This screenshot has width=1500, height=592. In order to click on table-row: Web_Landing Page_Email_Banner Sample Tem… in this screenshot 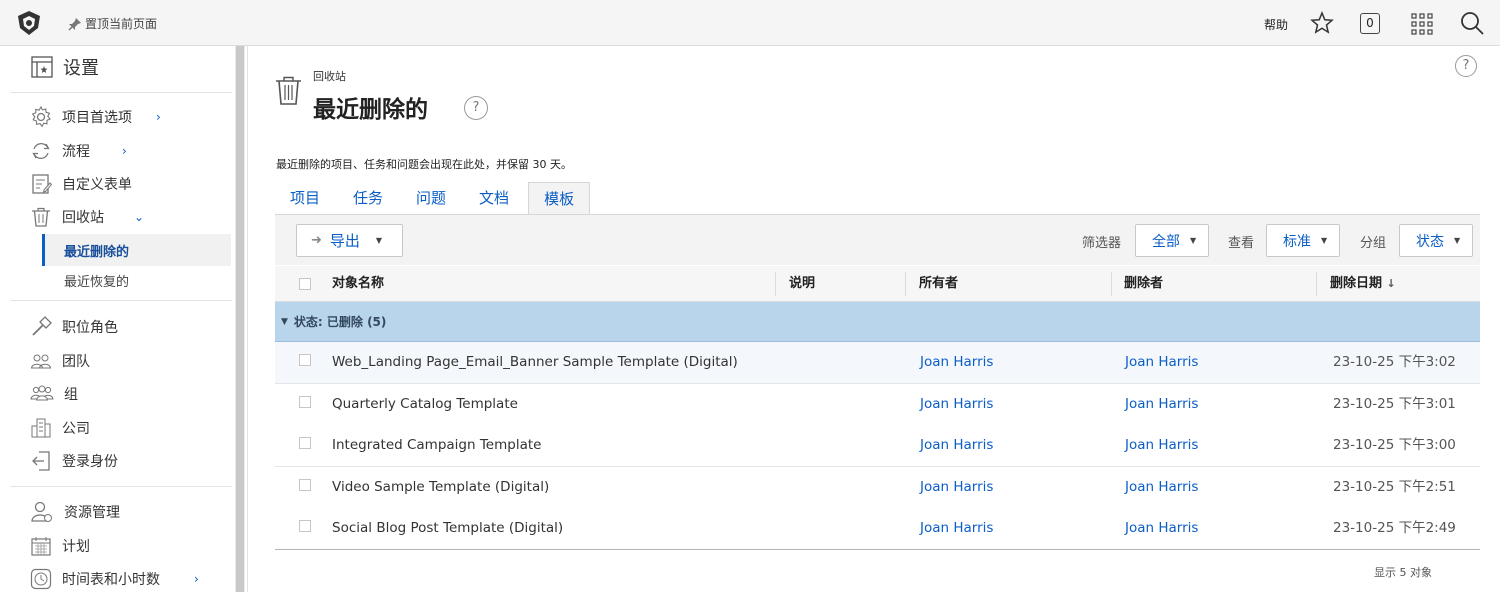, I will do `click(877, 363)`.